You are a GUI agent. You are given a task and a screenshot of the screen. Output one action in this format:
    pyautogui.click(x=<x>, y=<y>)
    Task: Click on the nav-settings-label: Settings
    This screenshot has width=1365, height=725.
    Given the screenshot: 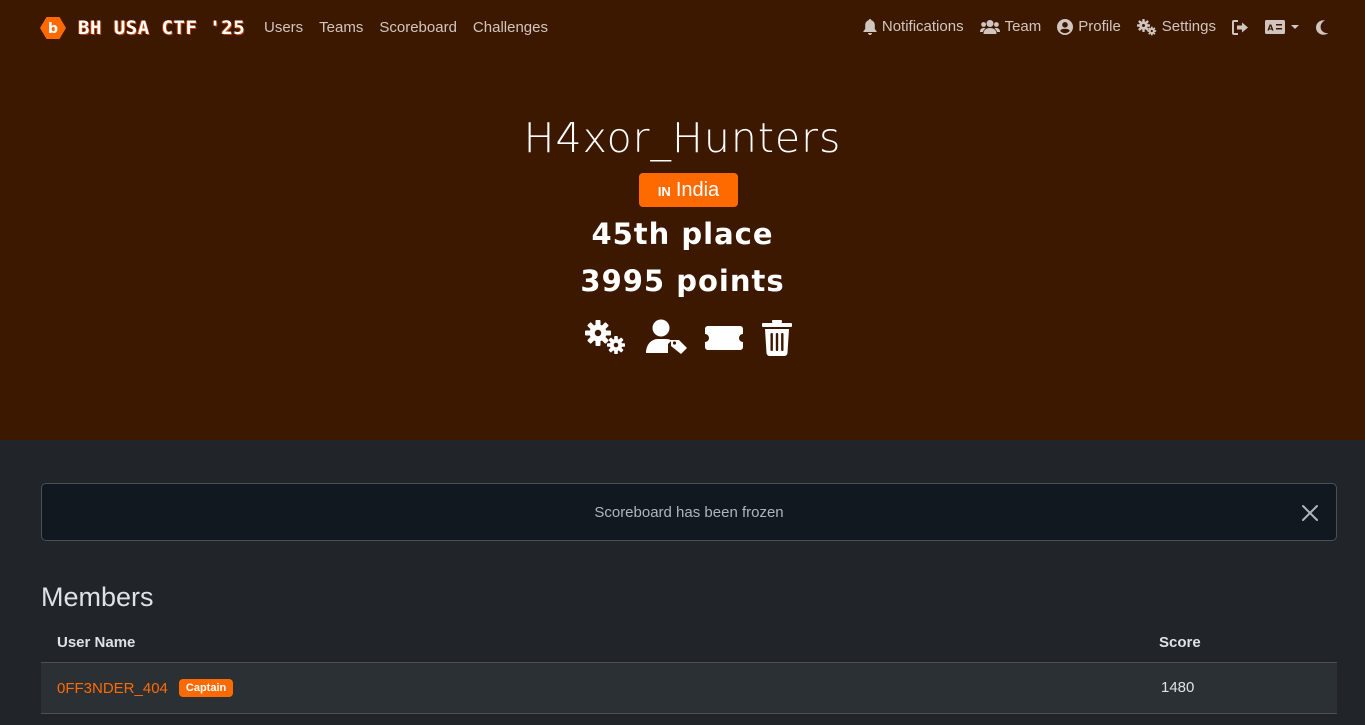 What is the action you would take?
    pyautogui.click(x=1188, y=26)
    